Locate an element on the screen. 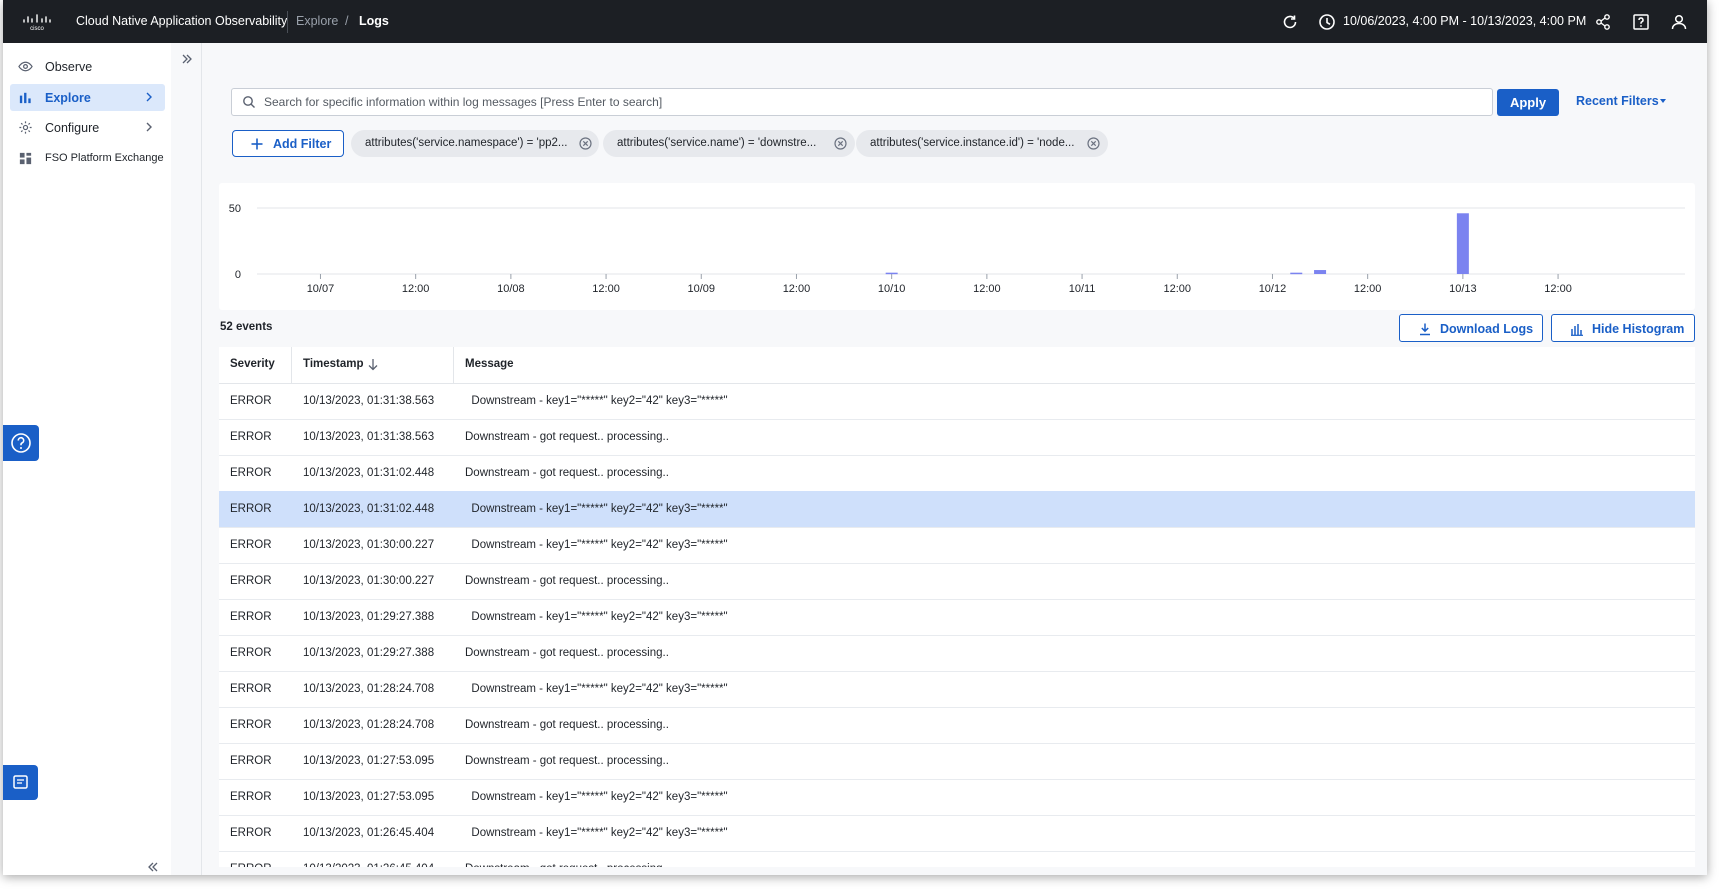 Image resolution: width=1727 pixels, height=895 pixels. sidebar-item-fso-platform-exchange: FSO Platform Exchange is located at coordinates (87, 158).